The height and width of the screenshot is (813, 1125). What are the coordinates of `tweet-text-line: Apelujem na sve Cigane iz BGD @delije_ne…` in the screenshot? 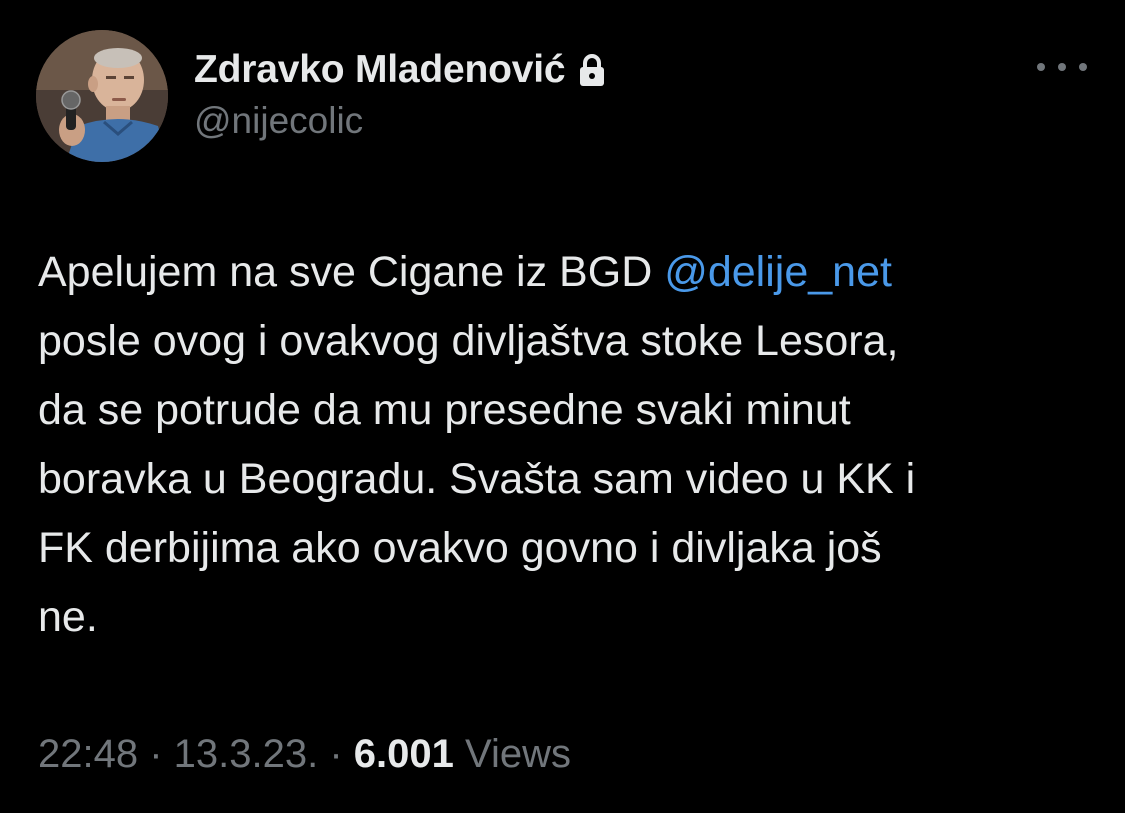 It's located at (563, 272).